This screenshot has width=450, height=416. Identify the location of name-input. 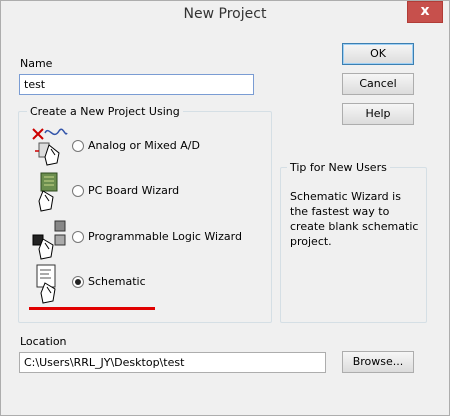
(136, 84).